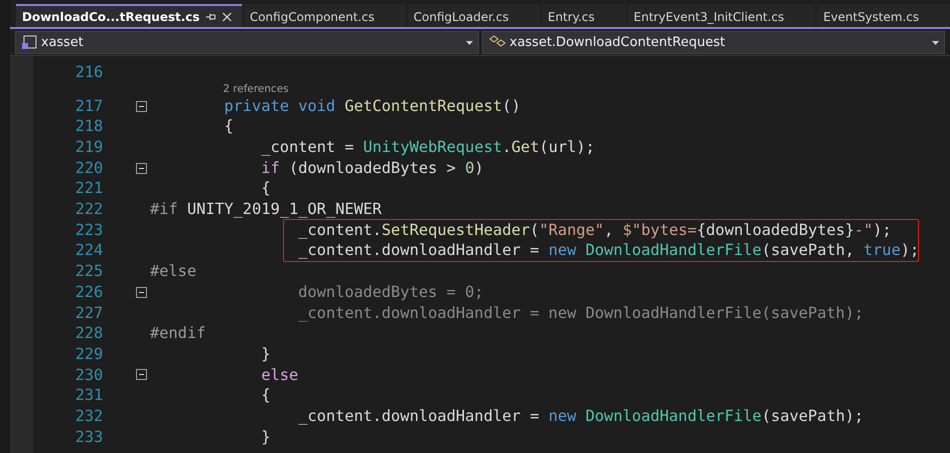  What do you see at coordinates (88, 106) in the screenshot?
I see `line-number: 217` at bounding box center [88, 106].